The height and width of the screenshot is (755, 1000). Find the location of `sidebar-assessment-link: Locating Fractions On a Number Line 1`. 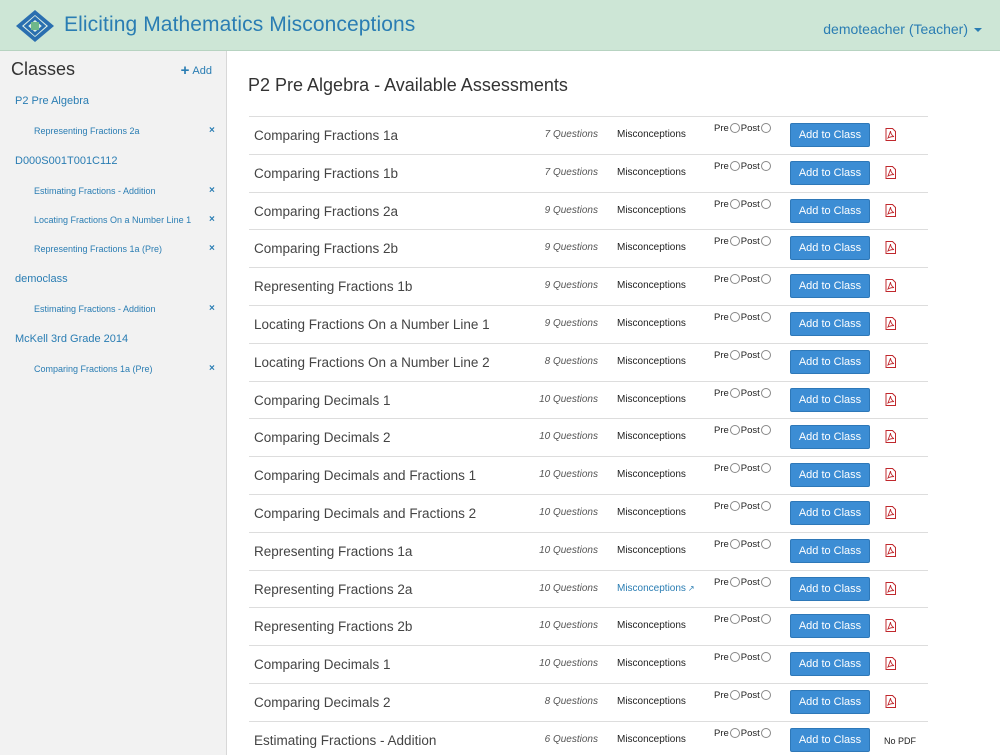

sidebar-assessment-link: Locating Fractions On a Number Line 1 is located at coordinates (112, 220).